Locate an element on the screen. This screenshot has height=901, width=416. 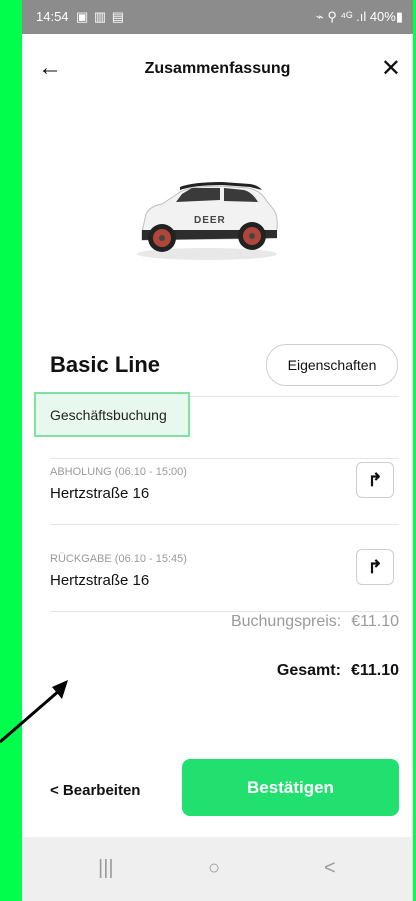
booking-type-badge: Geschäftsbuchung is located at coordinates (112, 414).